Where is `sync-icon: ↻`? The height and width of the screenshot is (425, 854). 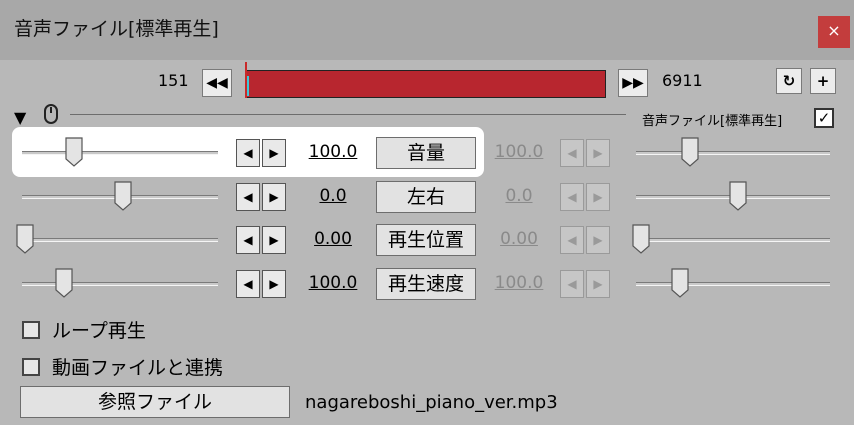 sync-icon: ↻ is located at coordinates (789, 81).